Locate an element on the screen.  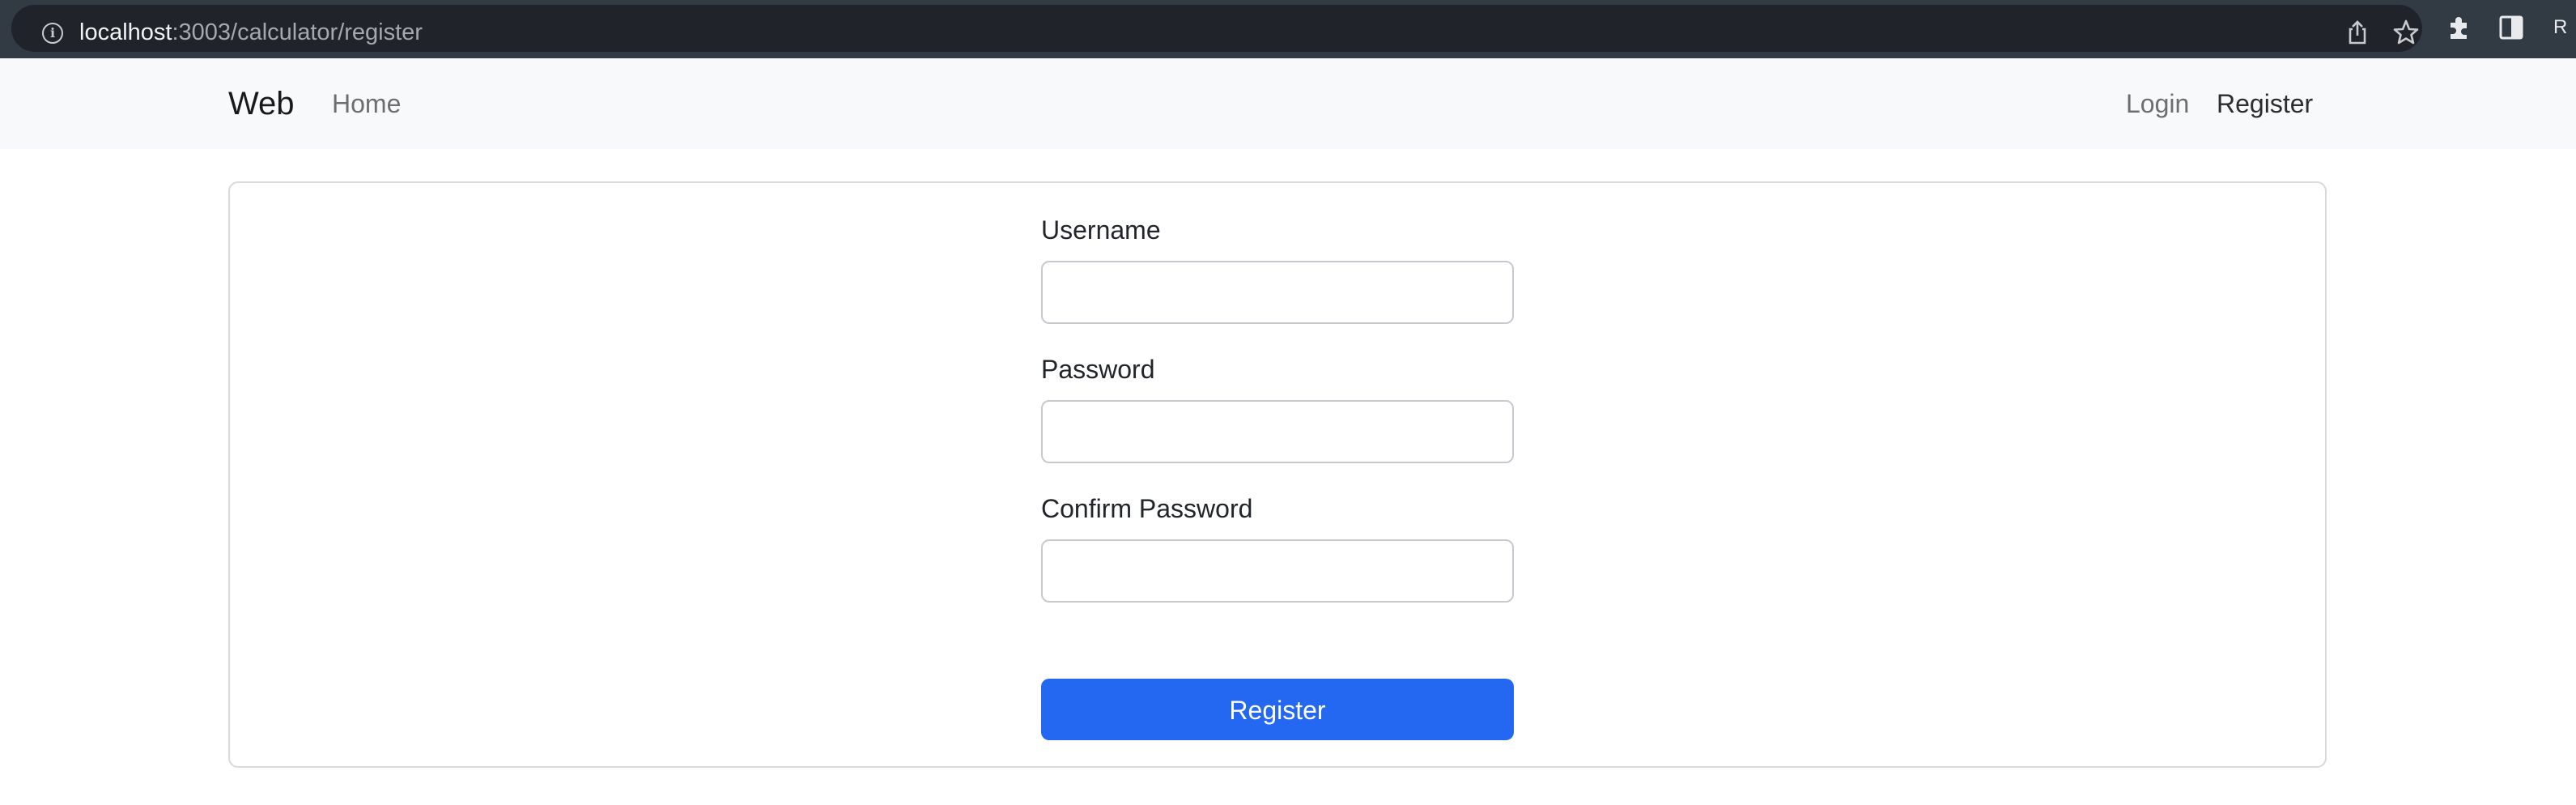
url-path: :3003/calculator/register is located at coordinates (297, 32).